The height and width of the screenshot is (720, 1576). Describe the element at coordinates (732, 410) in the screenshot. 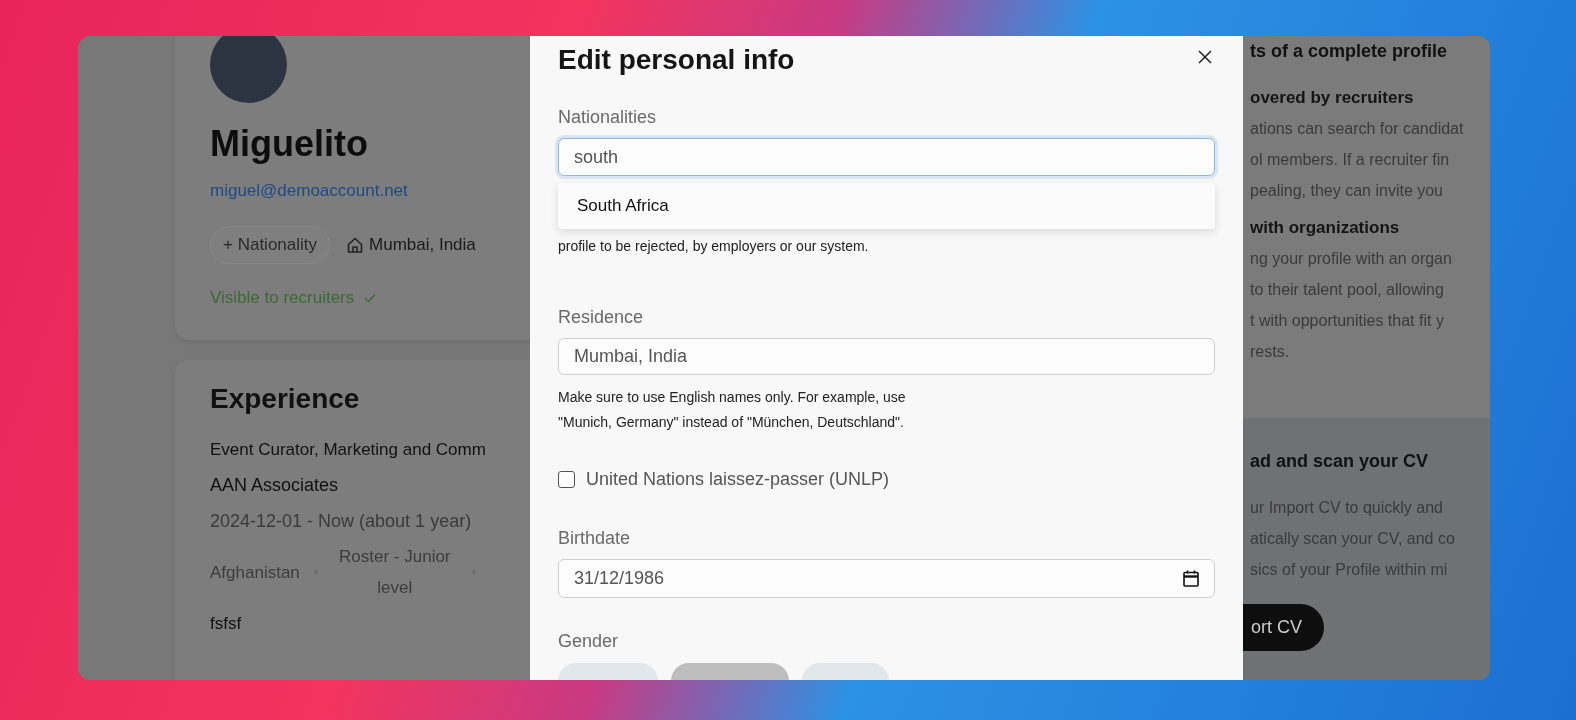

I see `help-text: Make sure to use English names only. For example, use "Munich, Germany" instead of "München, Deutschland".` at that location.